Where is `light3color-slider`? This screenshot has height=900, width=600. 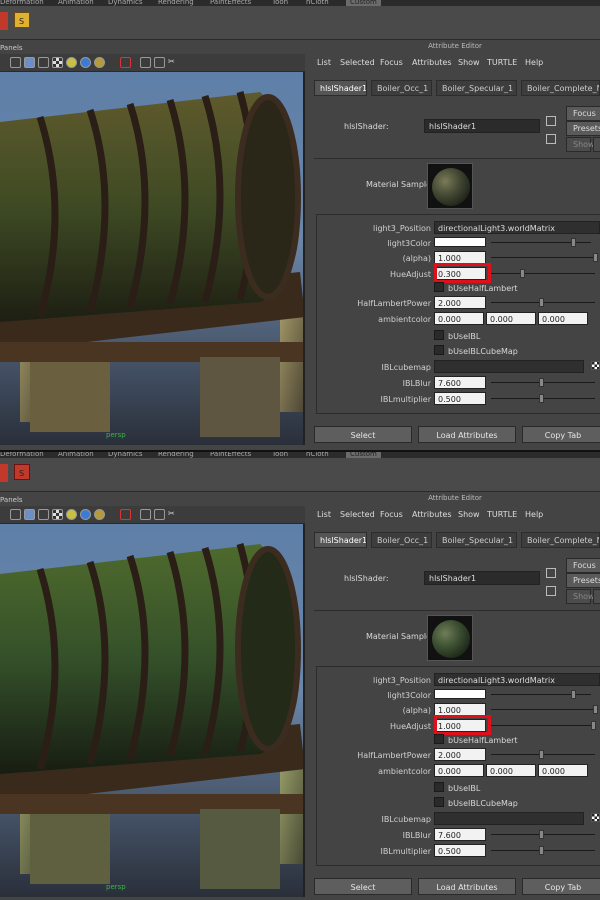
light3color-slider is located at coordinates (541, 694).